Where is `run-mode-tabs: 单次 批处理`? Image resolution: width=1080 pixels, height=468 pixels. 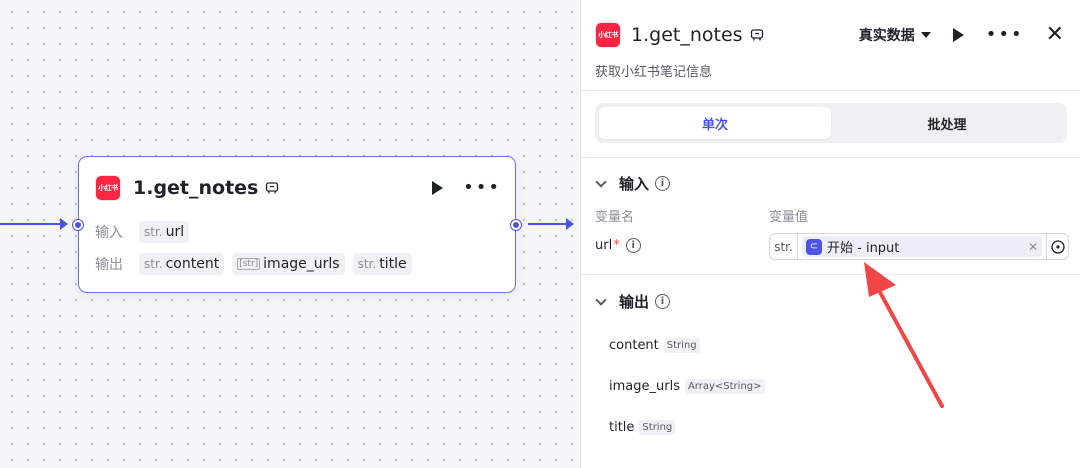
run-mode-tabs: 单次 批处理 is located at coordinates (831, 123).